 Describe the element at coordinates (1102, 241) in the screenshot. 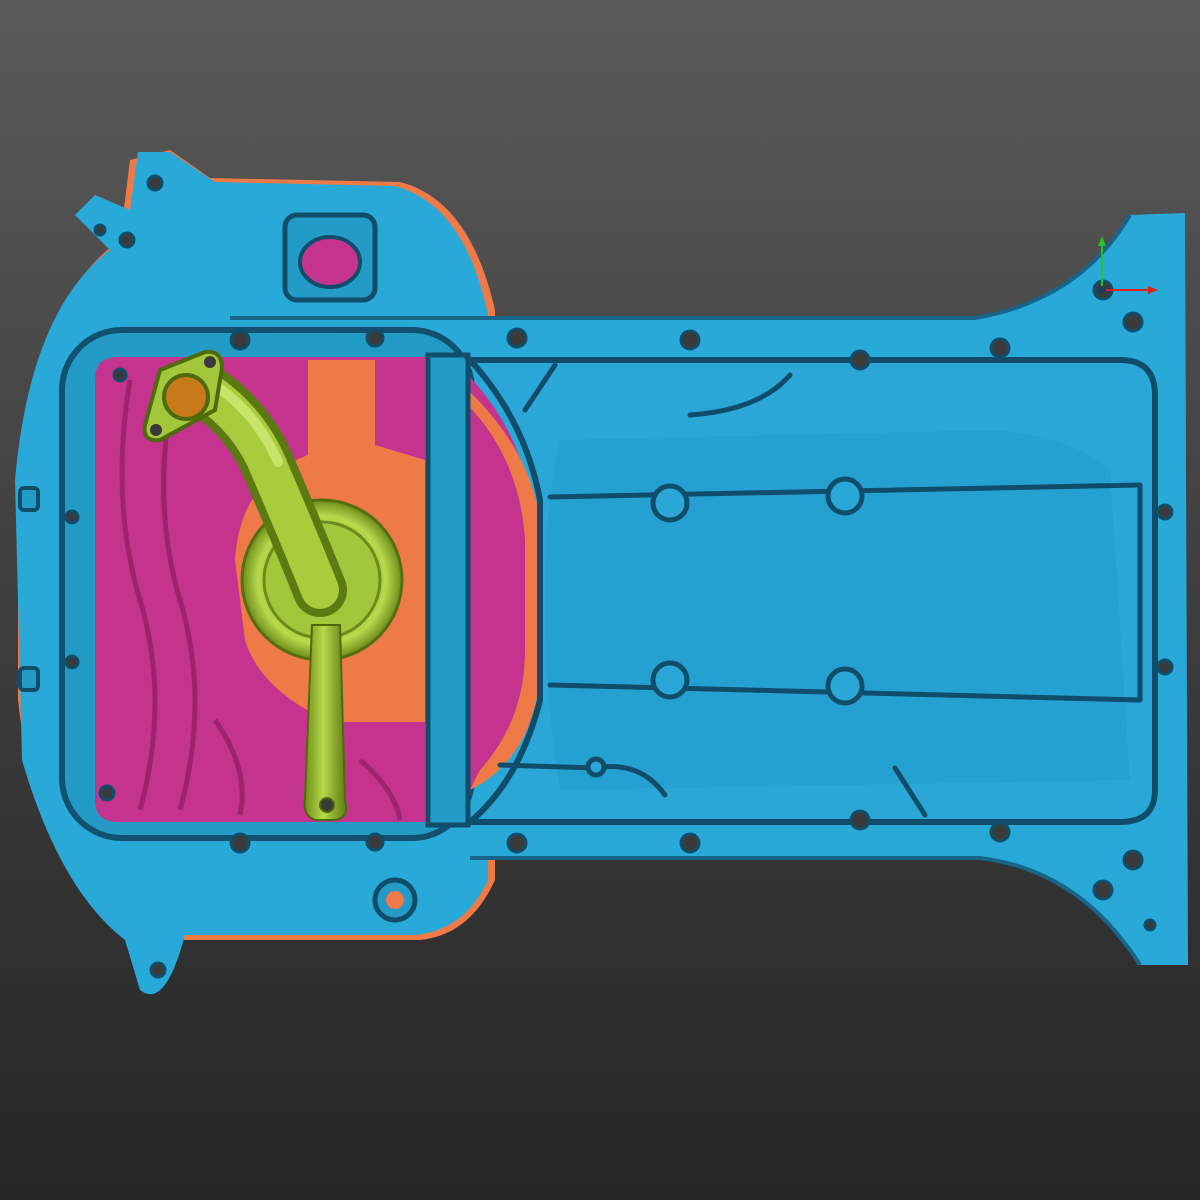

I see `y-axis-arrow` at that location.